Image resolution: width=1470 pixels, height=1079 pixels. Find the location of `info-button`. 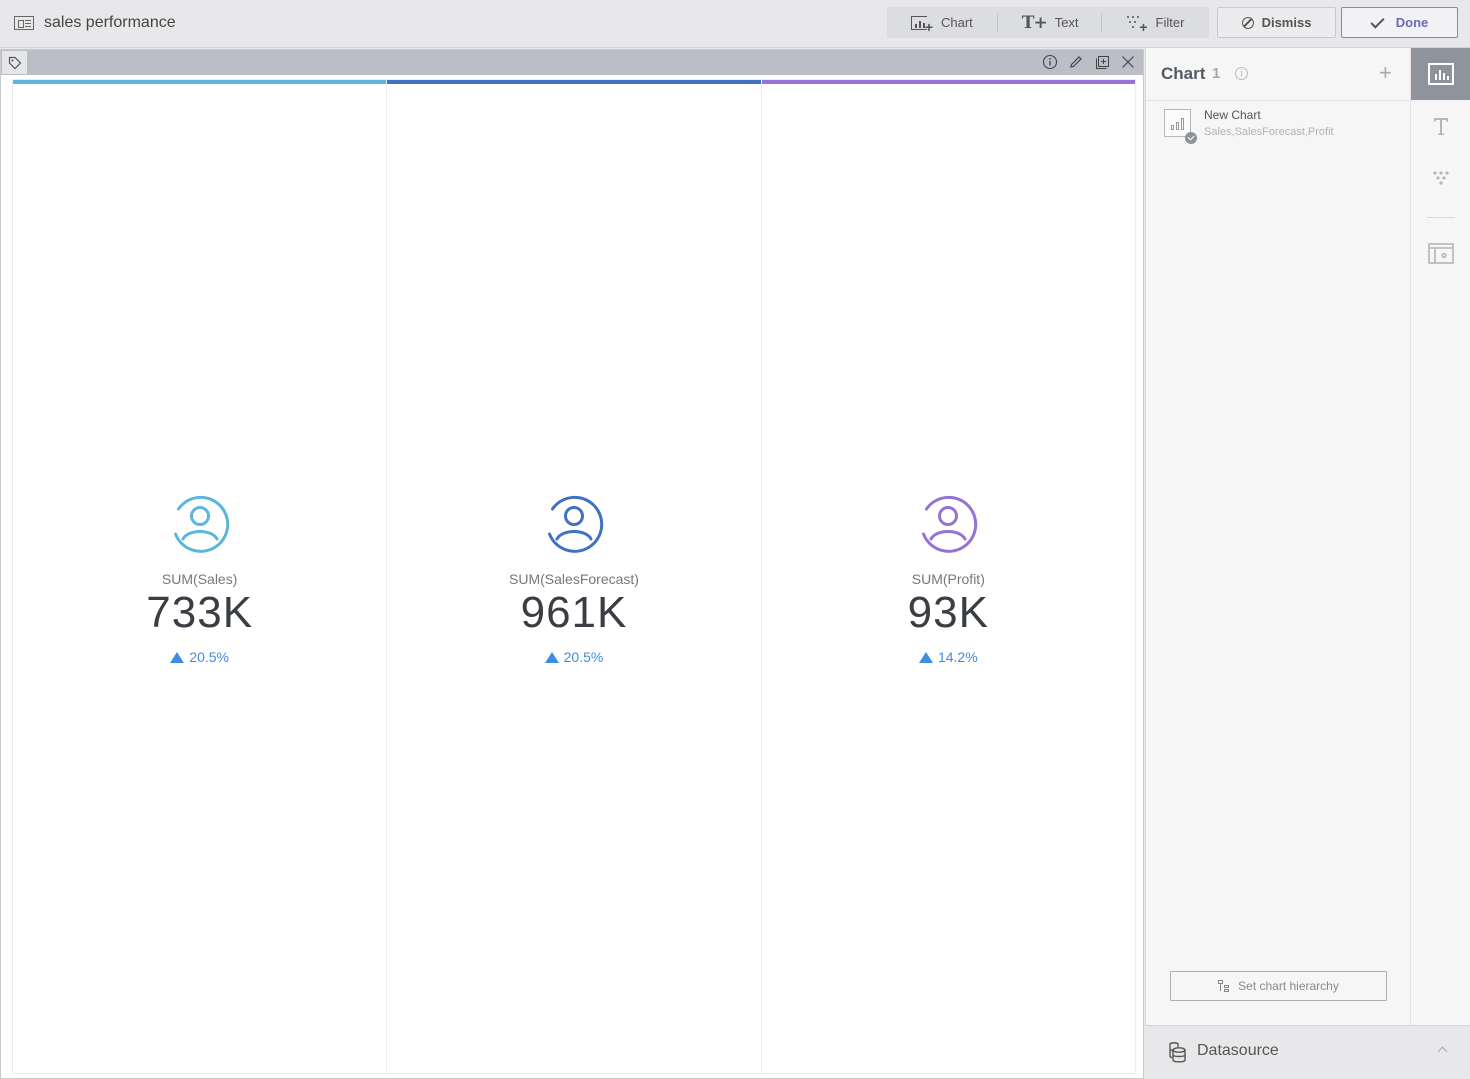

info-button is located at coordinates (1050, 62).